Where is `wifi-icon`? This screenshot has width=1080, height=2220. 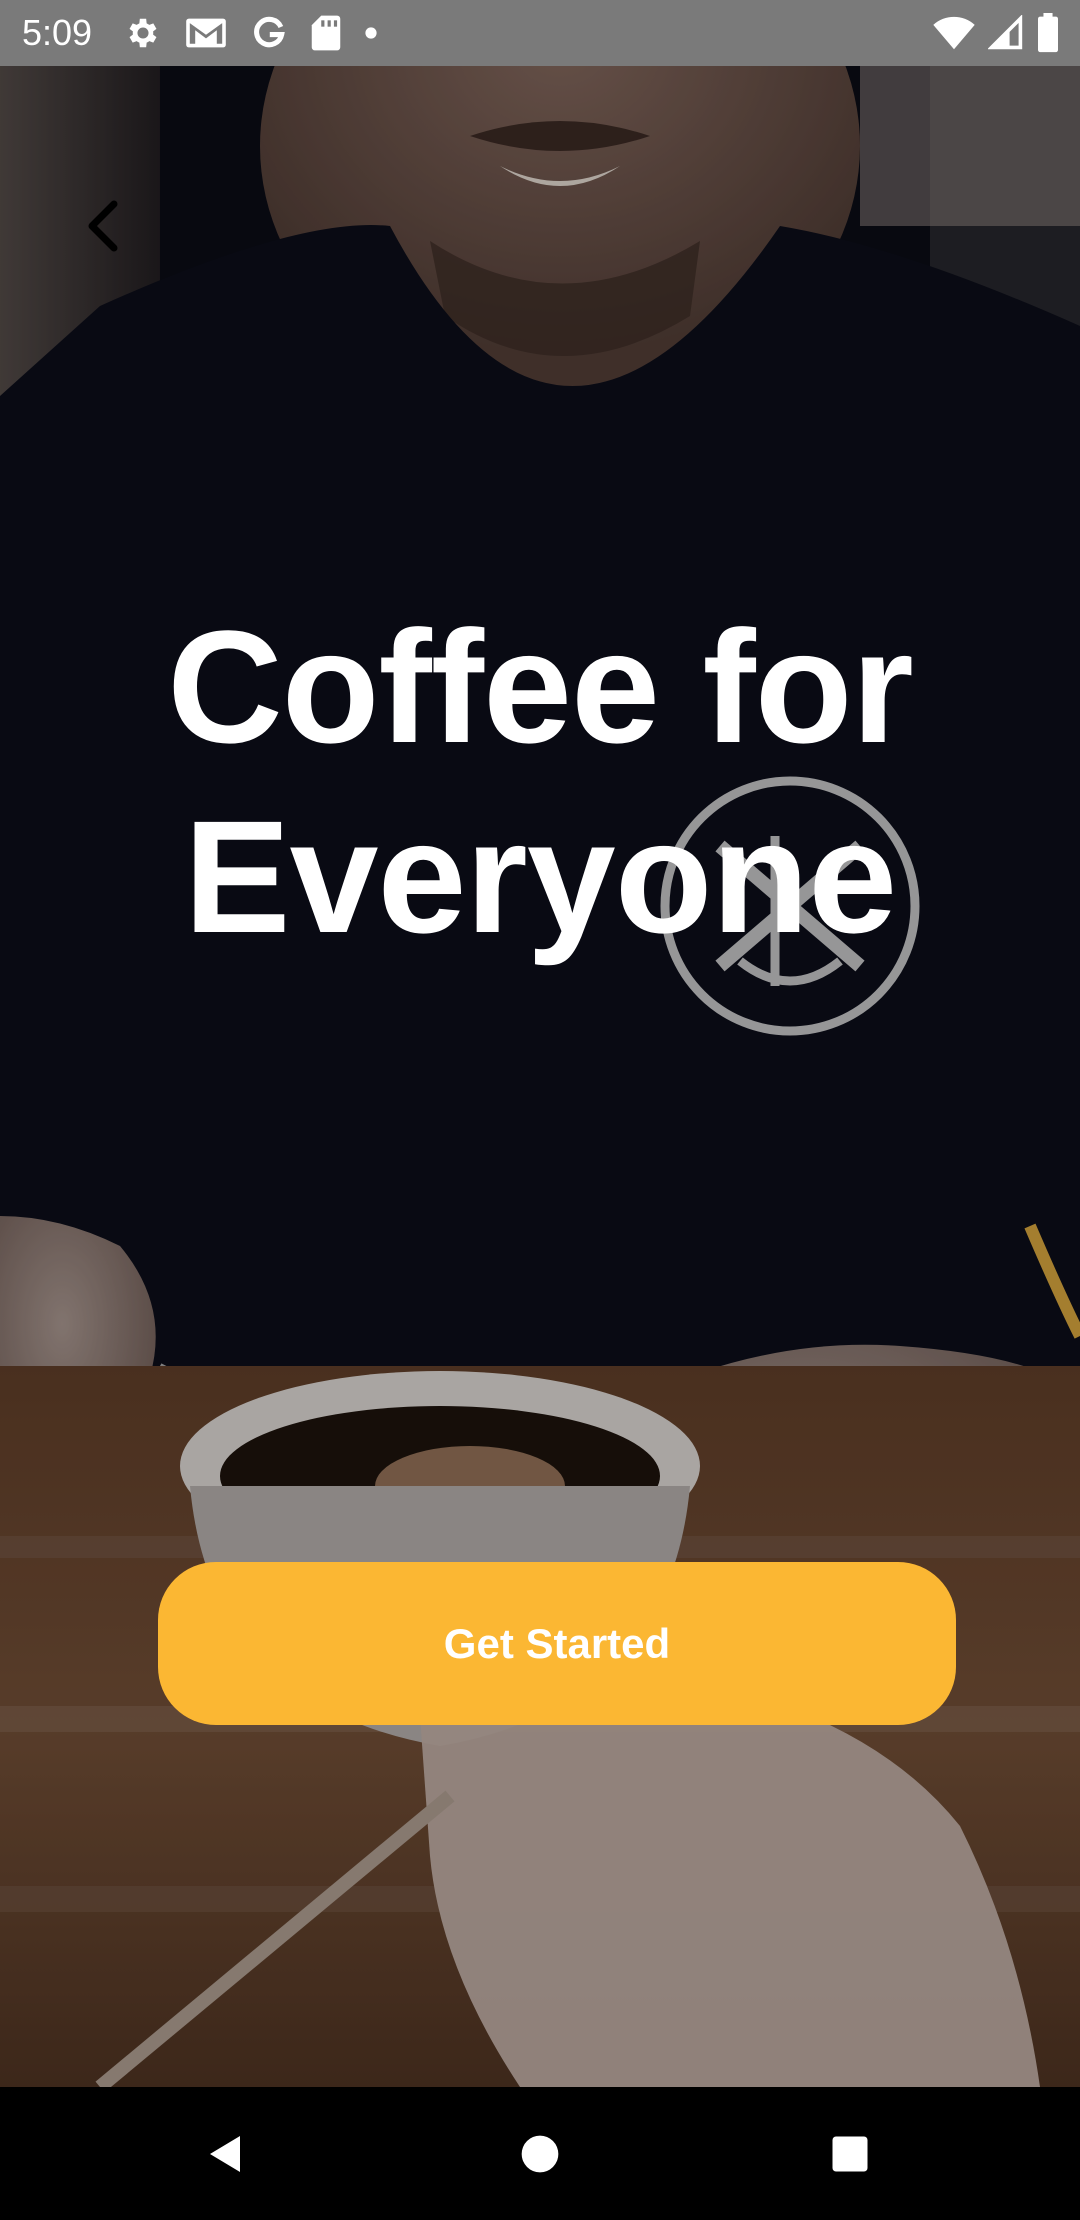 wifi-icon is located at coordinates (954, 33).